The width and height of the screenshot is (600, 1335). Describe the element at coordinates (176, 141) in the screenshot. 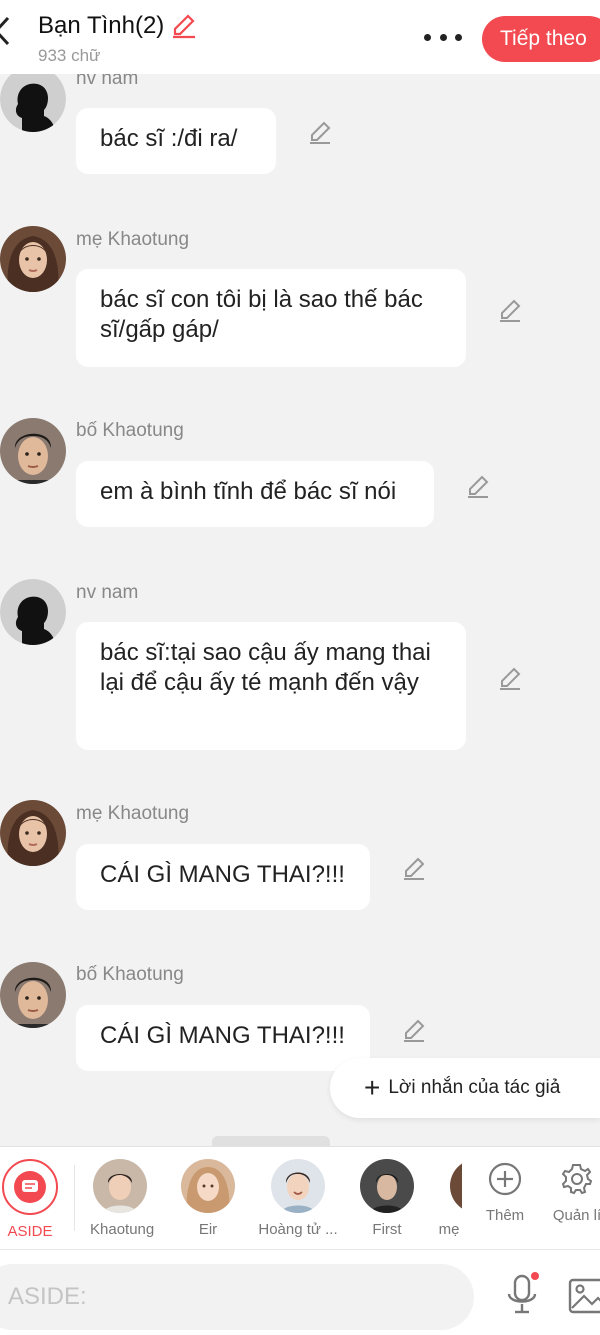

I see `message-bubble: bác sĩ :/đi ra/` at that location.